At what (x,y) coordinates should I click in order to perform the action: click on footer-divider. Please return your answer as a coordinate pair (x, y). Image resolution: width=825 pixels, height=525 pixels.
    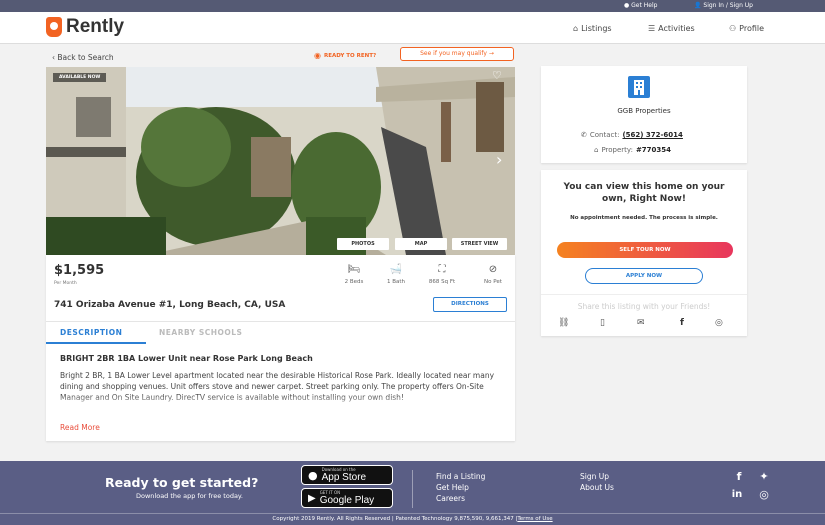
    Looking at the image, I should click on (412, 489).